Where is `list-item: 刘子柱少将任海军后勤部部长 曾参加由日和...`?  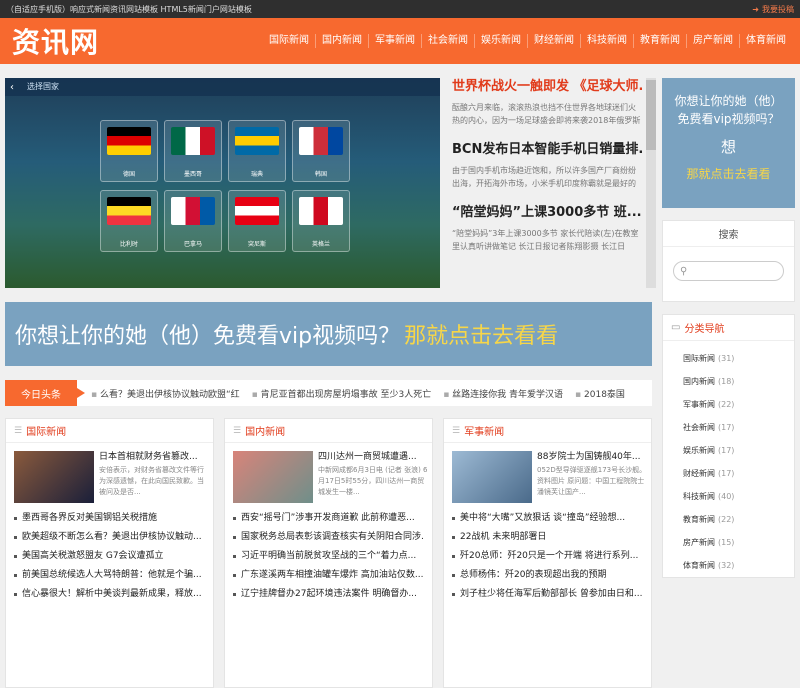
list-item: 刘子柱少将任海军后勤部部长 曾参加由日和... is located at coordinates (547, 594).